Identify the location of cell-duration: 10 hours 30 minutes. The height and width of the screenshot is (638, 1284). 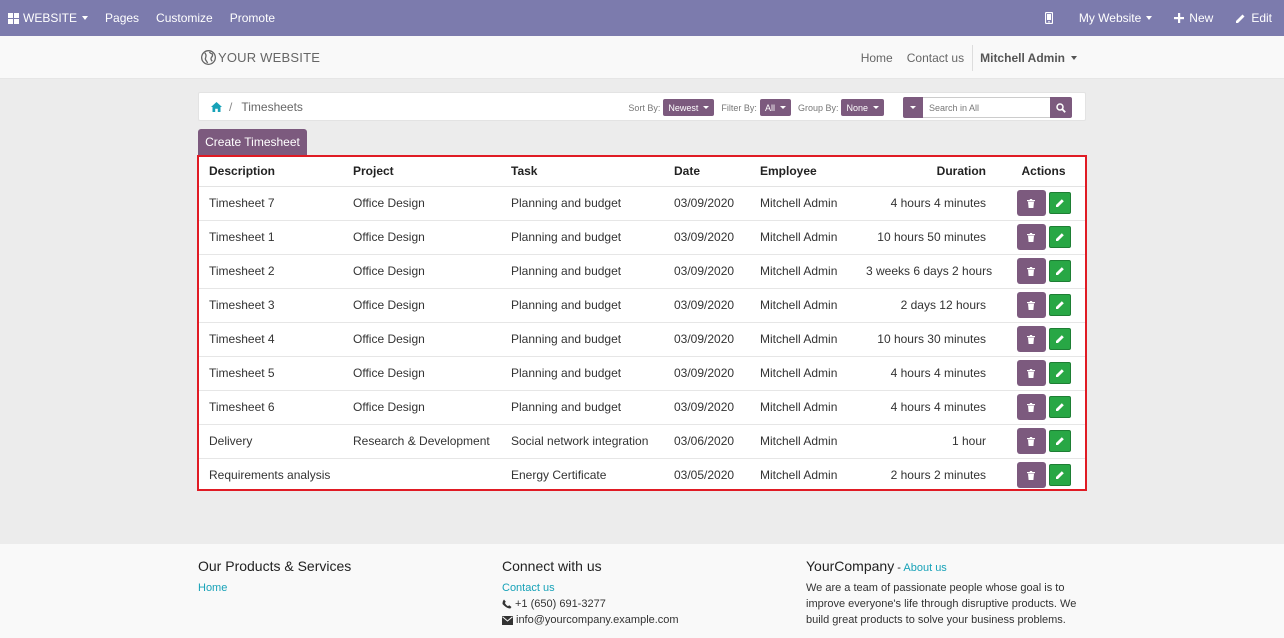
(934, 339).